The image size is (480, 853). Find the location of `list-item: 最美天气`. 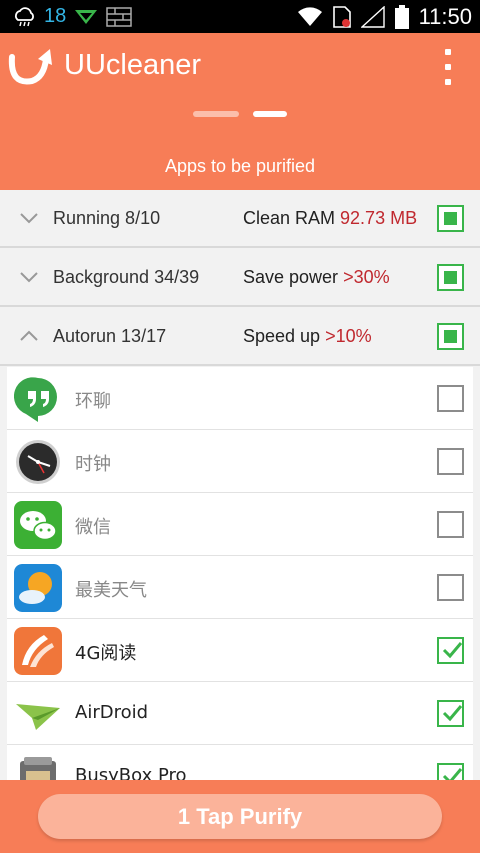

list-item: 最美天气 is located at coordinates (240, 587).